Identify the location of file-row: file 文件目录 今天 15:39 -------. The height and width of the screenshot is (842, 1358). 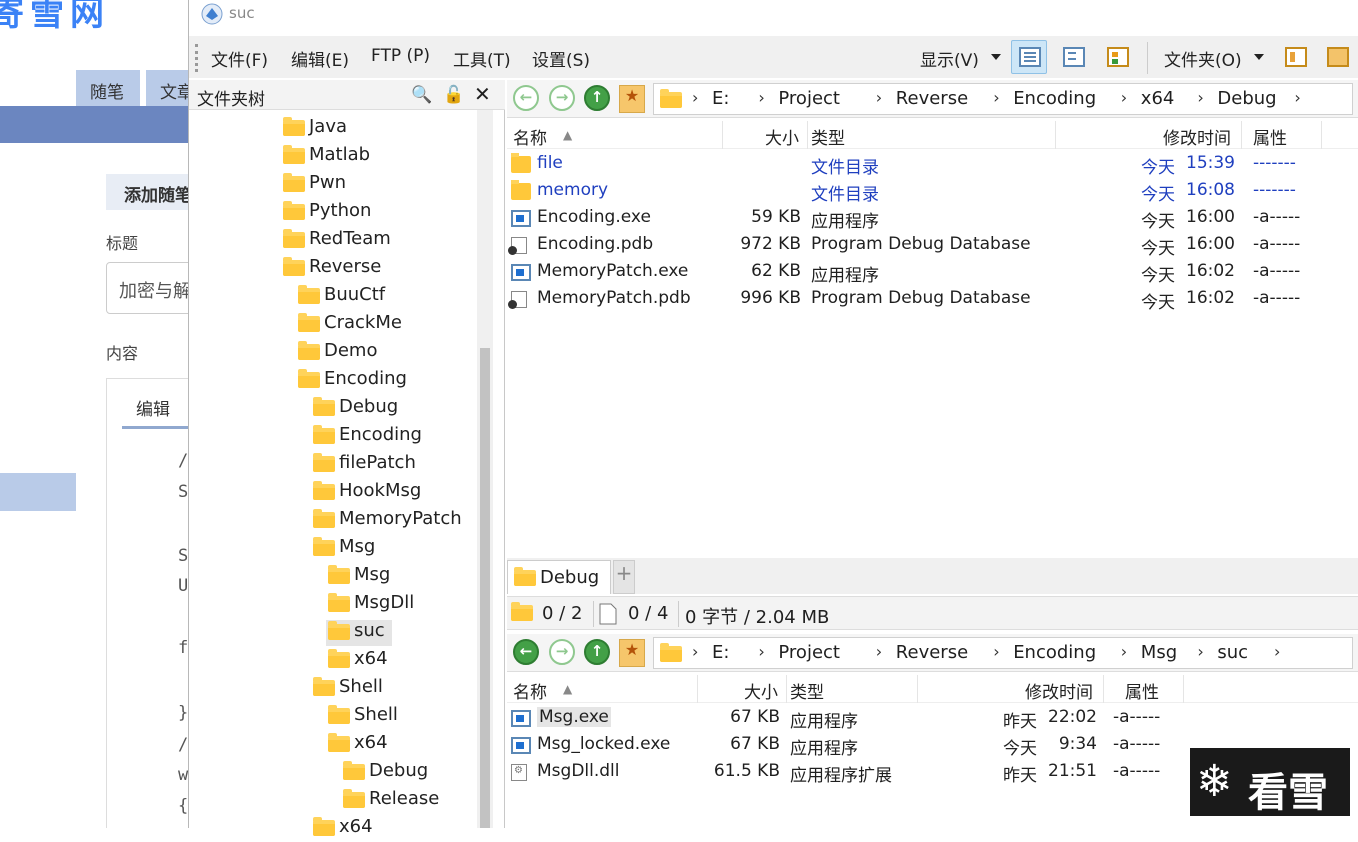
(932, 164).